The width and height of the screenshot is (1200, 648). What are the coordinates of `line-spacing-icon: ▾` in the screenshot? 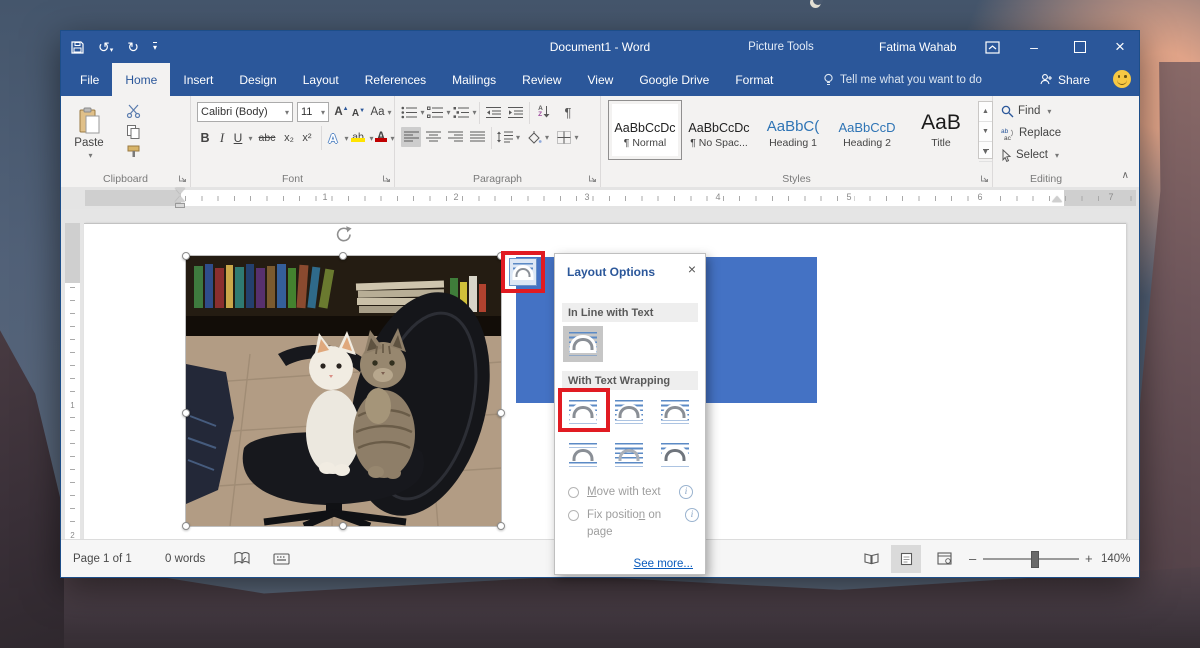 It's located at (508, 137).